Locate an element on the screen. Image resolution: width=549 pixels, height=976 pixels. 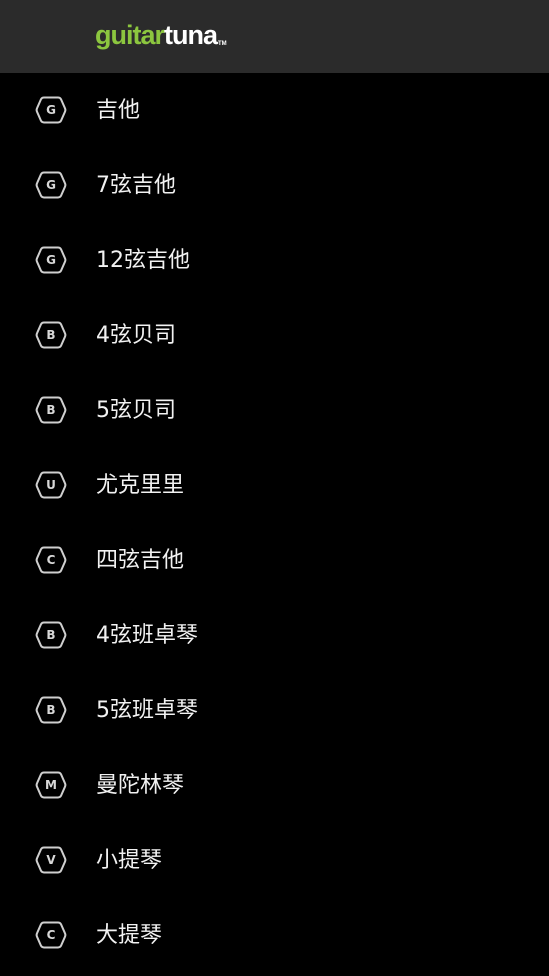
instrument-label: 7弦吉他 is located at coordinates (136, 185).